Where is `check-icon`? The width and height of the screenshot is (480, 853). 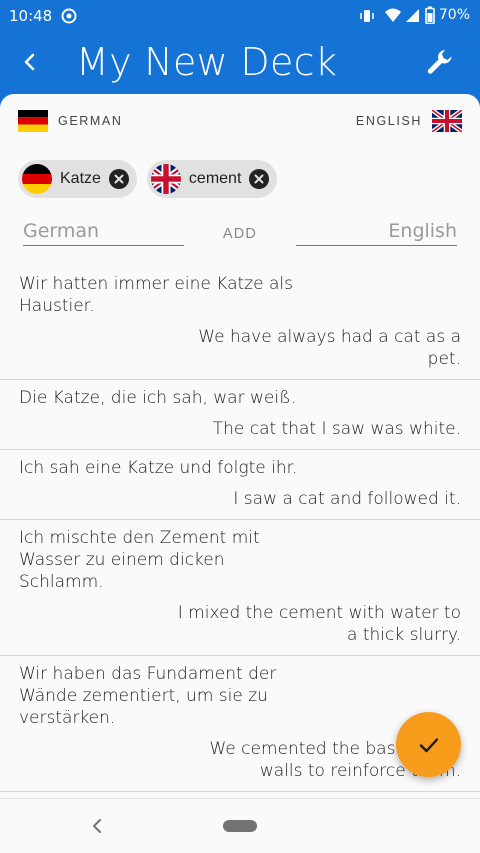 check-icon is located at coordinates (428, 744).